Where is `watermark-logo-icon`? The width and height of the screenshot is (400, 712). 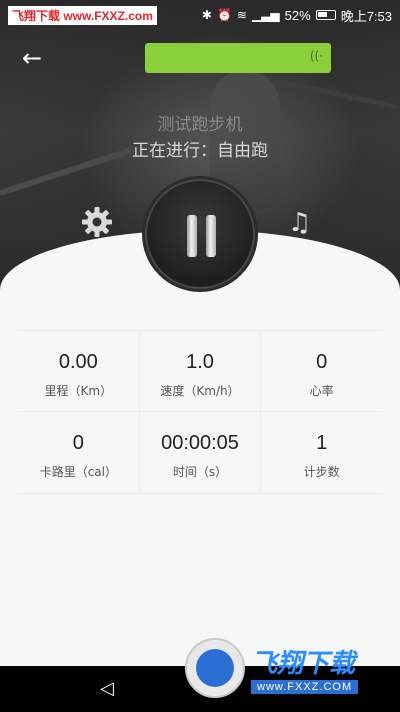
watermark-logo-icon is located at coordinates (215, 668).